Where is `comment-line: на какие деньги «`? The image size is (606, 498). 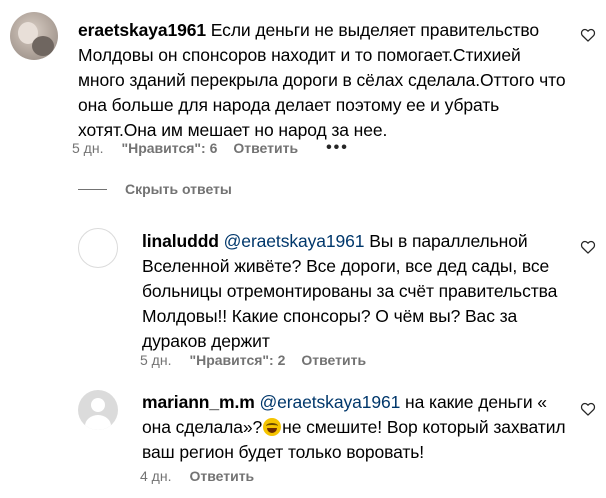
comment-line: на какие деньги « is located at coordinates (476, 402).